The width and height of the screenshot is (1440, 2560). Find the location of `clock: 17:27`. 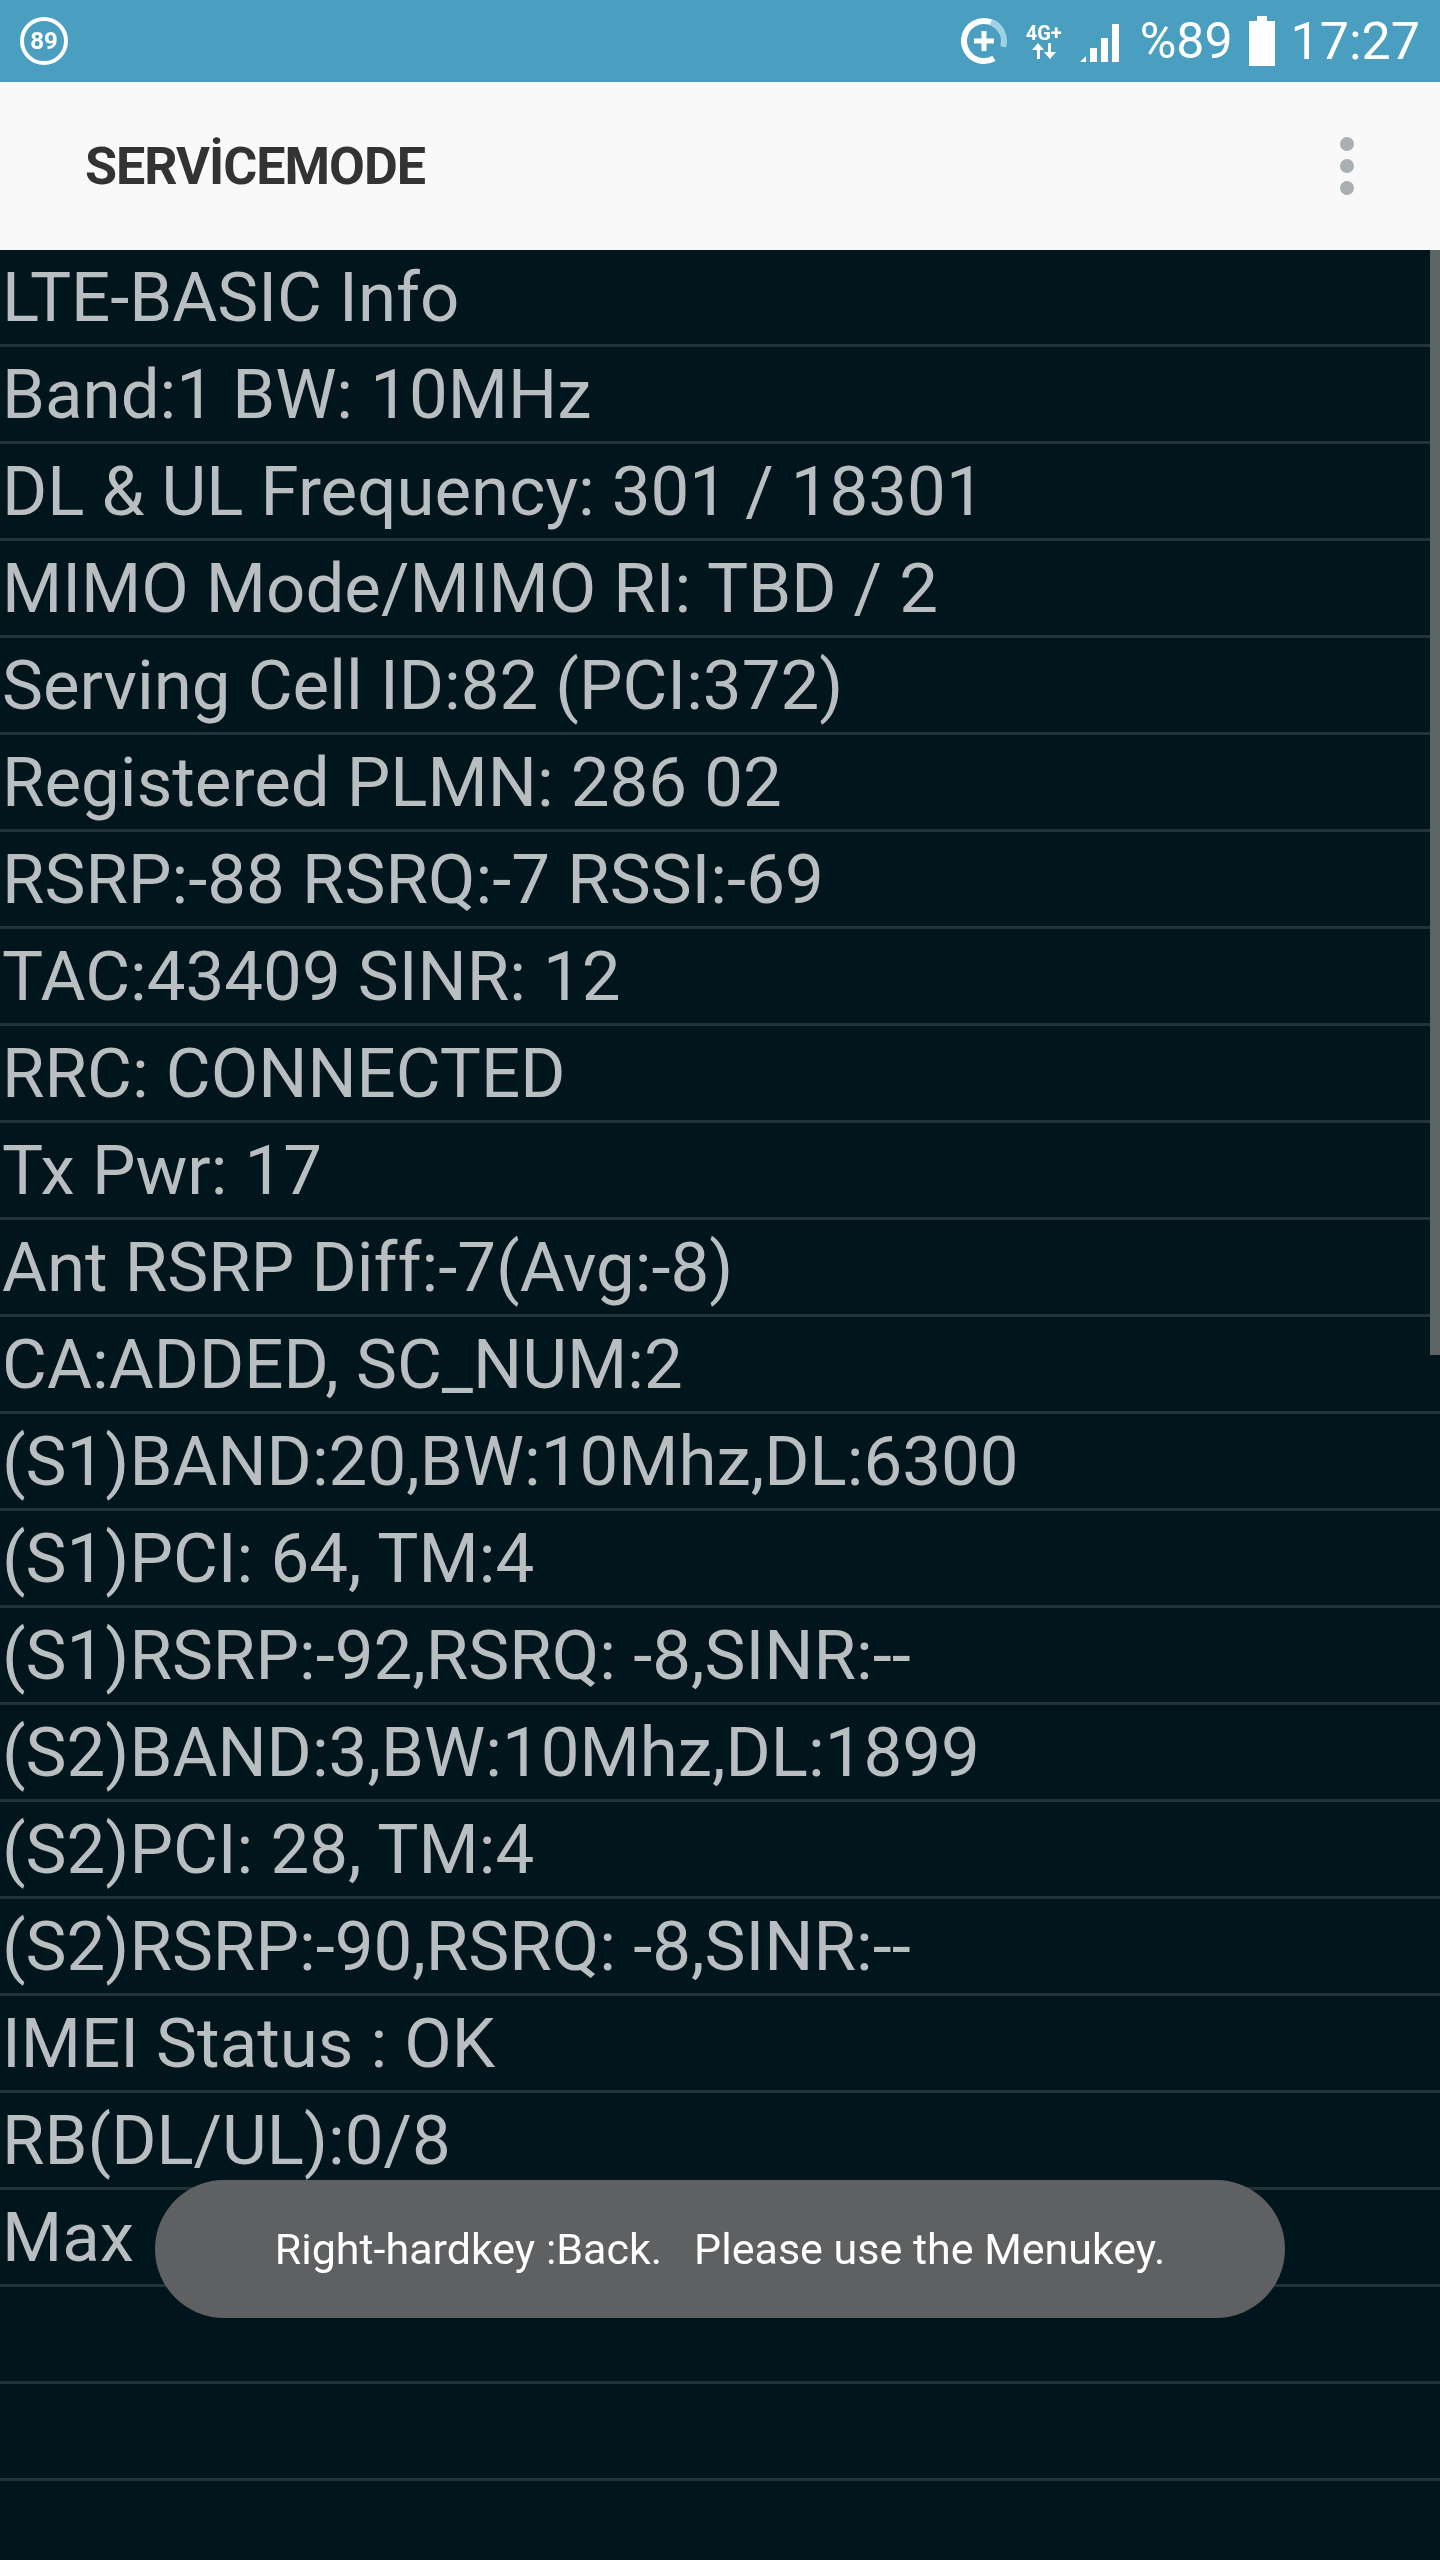

clock: 17:27 is located at coordinates (1355, 41).